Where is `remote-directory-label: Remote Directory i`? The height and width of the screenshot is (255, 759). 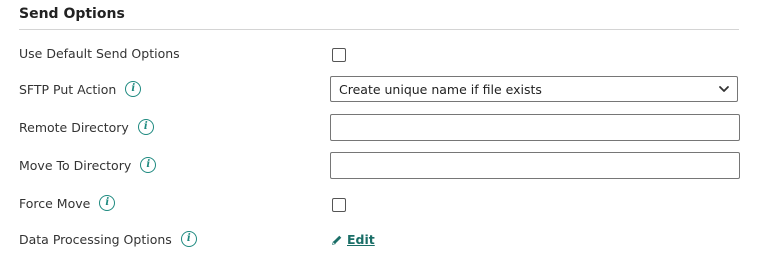
remote-directory-label: Remote Directory i is located at coordinates (86, 127).